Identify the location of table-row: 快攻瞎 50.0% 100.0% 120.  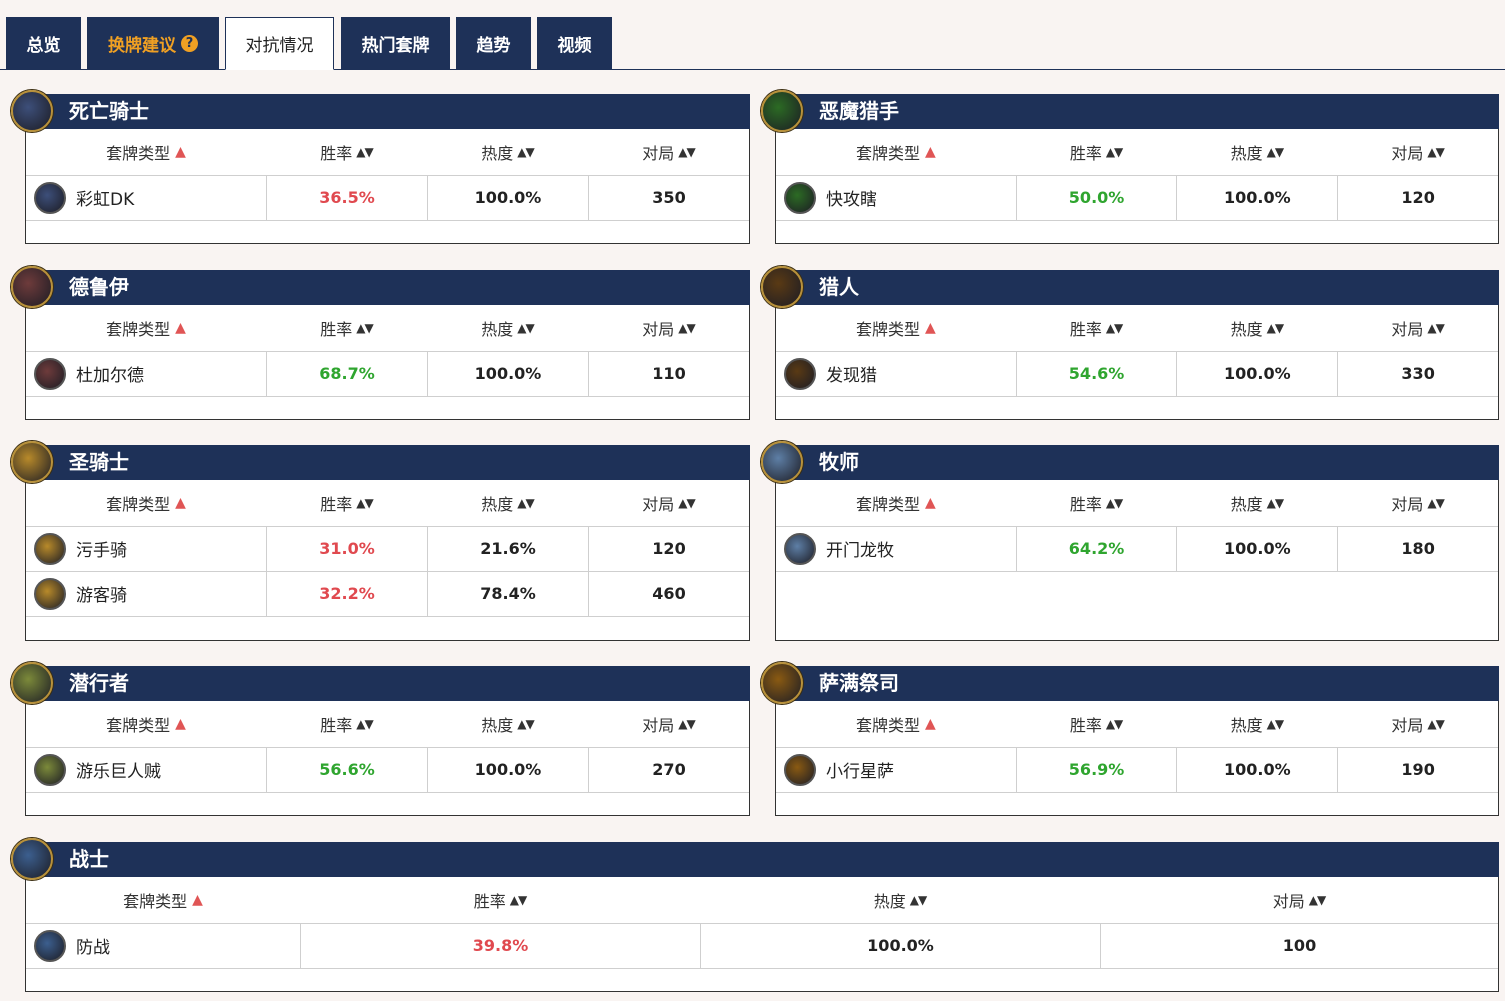
(1137, 198).